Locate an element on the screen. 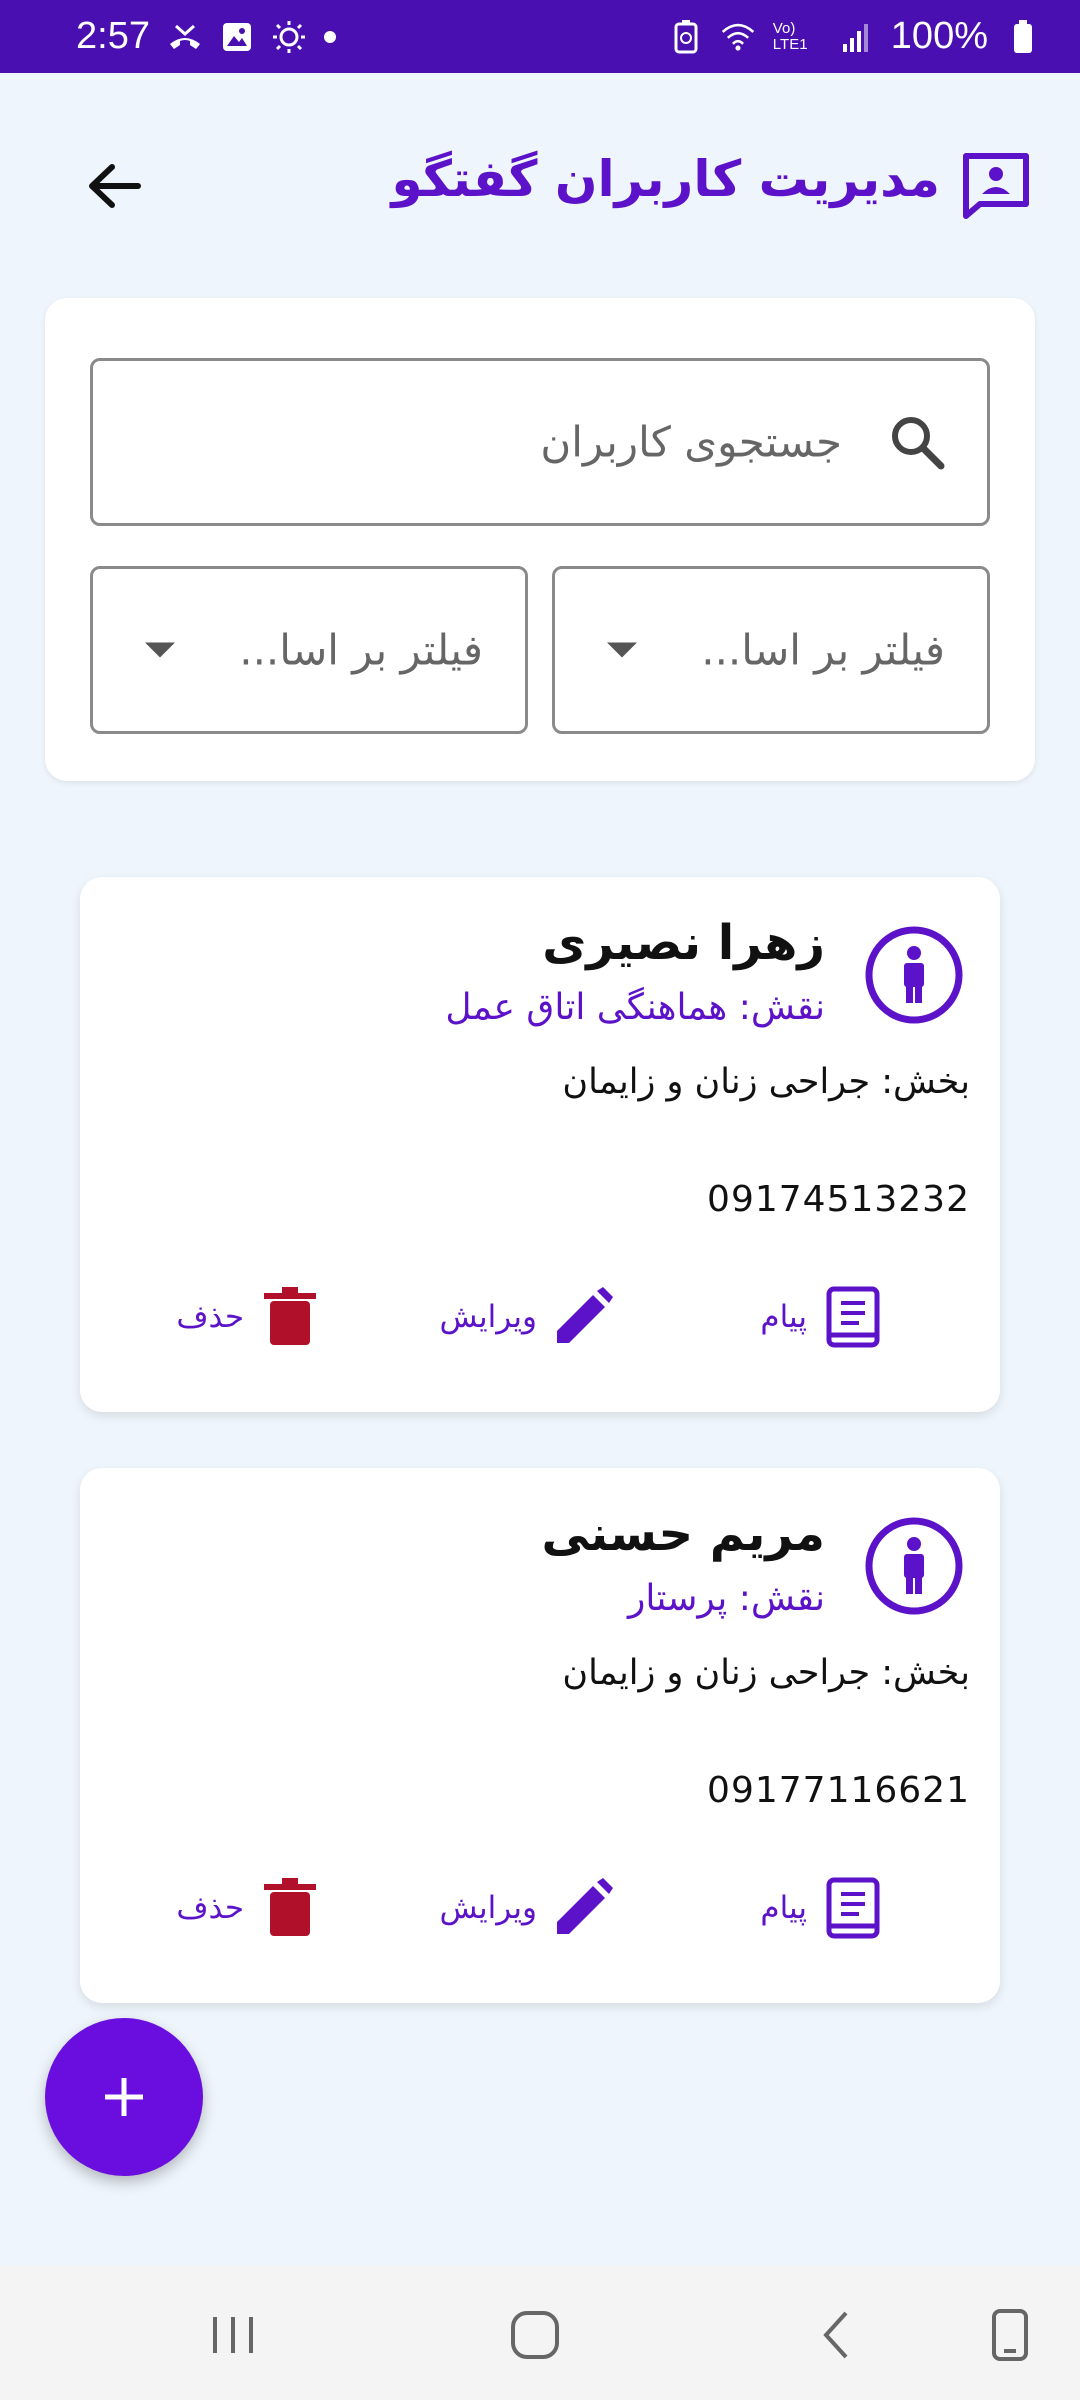 The height and width of the screenshot is (2400, 1080). user-role: نقش: پرستار is located at coordinates (726, 1598).